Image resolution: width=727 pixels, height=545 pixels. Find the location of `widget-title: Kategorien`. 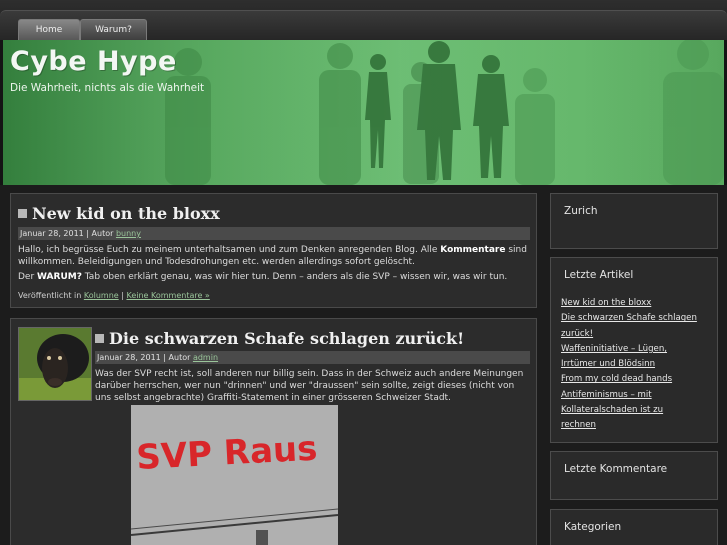

widget-title: Kategorien is located at coordinates (593, 527).